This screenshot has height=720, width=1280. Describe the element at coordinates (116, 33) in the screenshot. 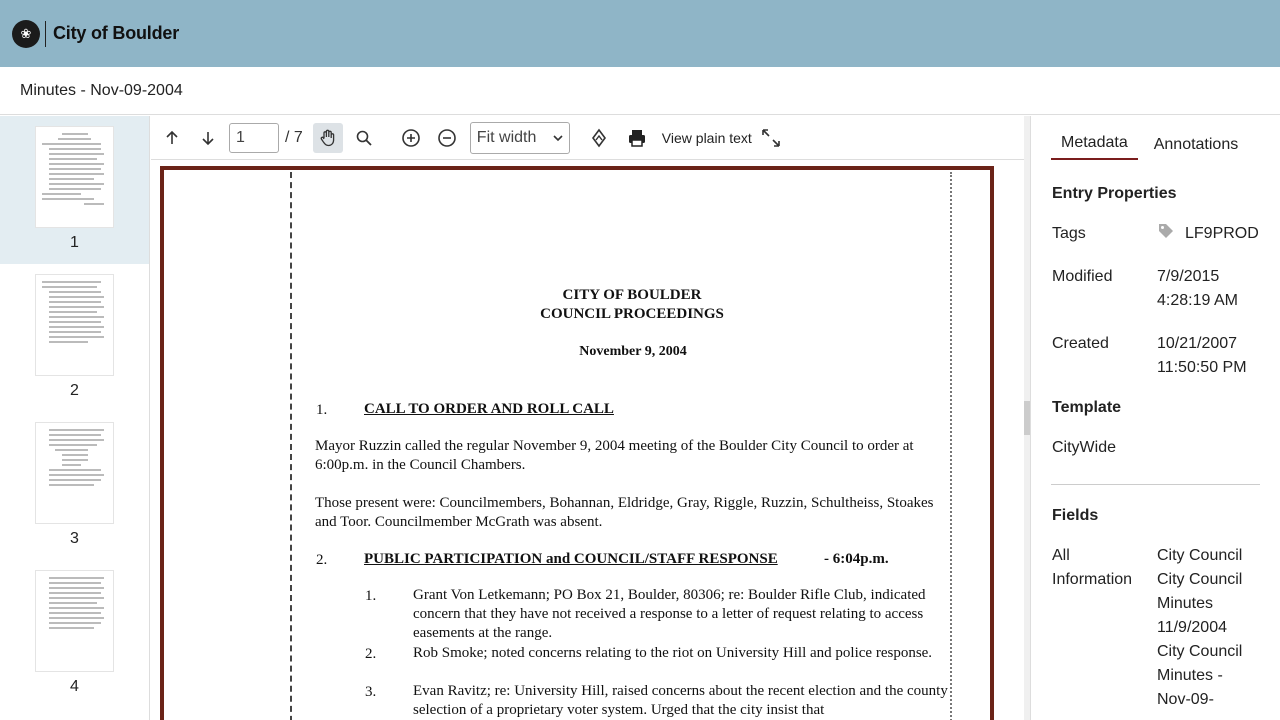

I see `brand-name: City of Boulder` at that location.